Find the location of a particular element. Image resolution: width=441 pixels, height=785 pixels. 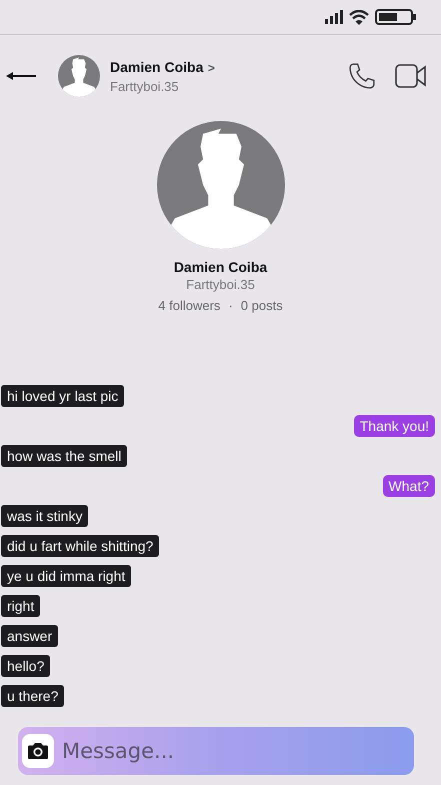

camera-button is located at coordinates (38, 751).